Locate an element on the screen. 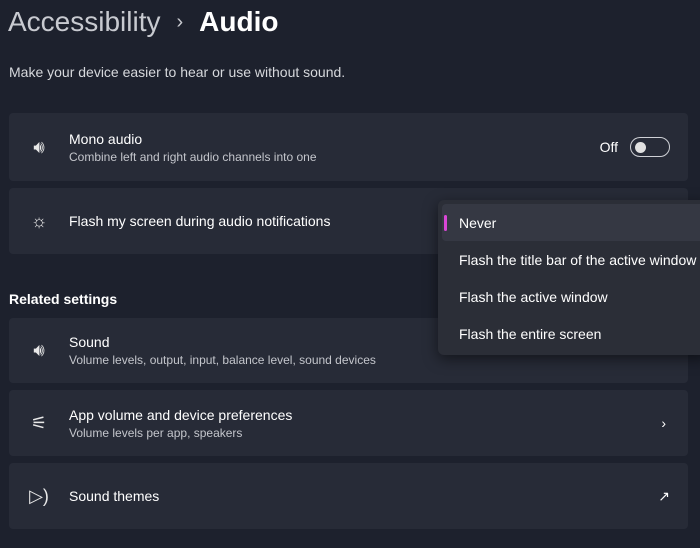 Image resolution: width=700 pixels, height=548 pixels. app-volume-desc: Volume levels per app, speakers is located at coordinates (156, 432).